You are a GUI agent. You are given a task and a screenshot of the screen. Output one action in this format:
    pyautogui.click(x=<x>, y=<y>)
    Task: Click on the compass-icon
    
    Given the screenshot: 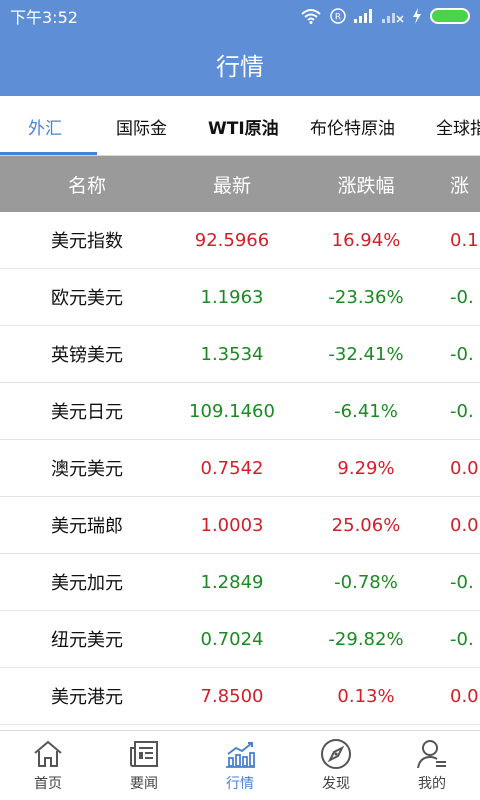 What is the action you would take?
    pyautogui.click(x=336, y=754)
    